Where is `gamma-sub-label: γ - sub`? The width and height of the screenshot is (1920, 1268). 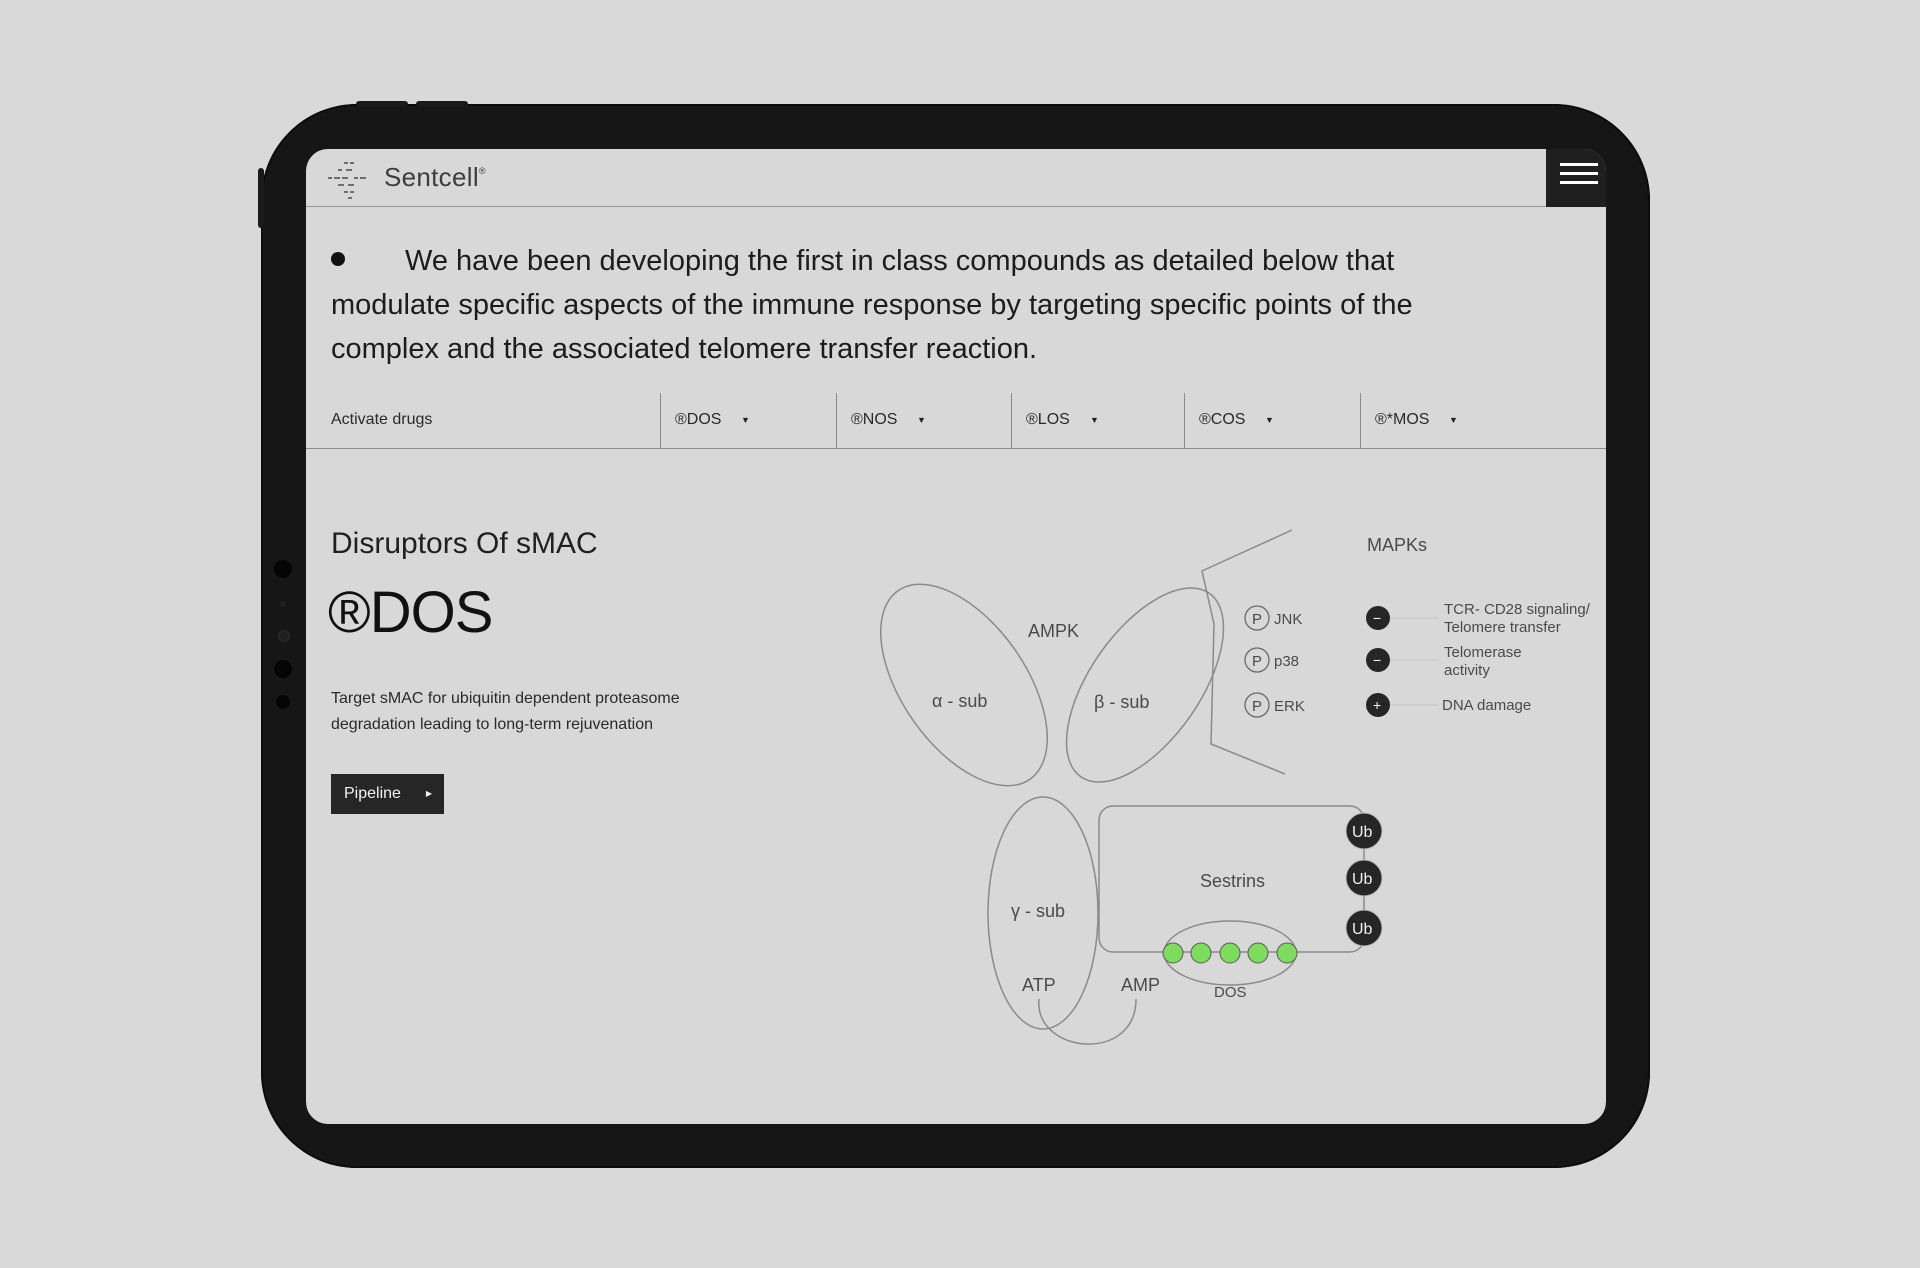
gamma-sub-label: γ - sub is located at coordinates (1038, 911).